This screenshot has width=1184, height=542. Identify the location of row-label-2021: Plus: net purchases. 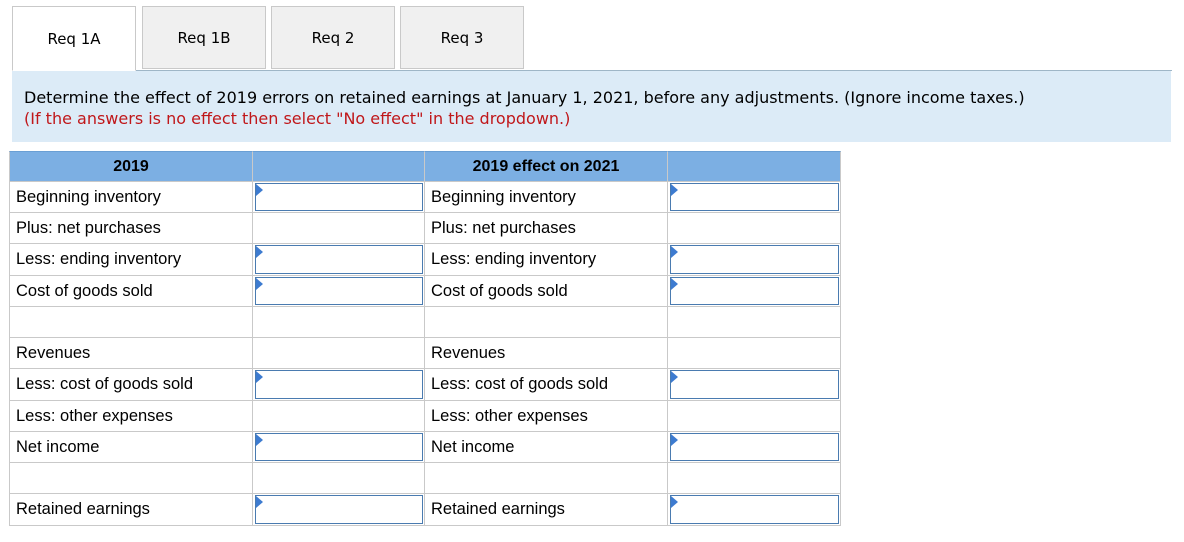
(546, 228).